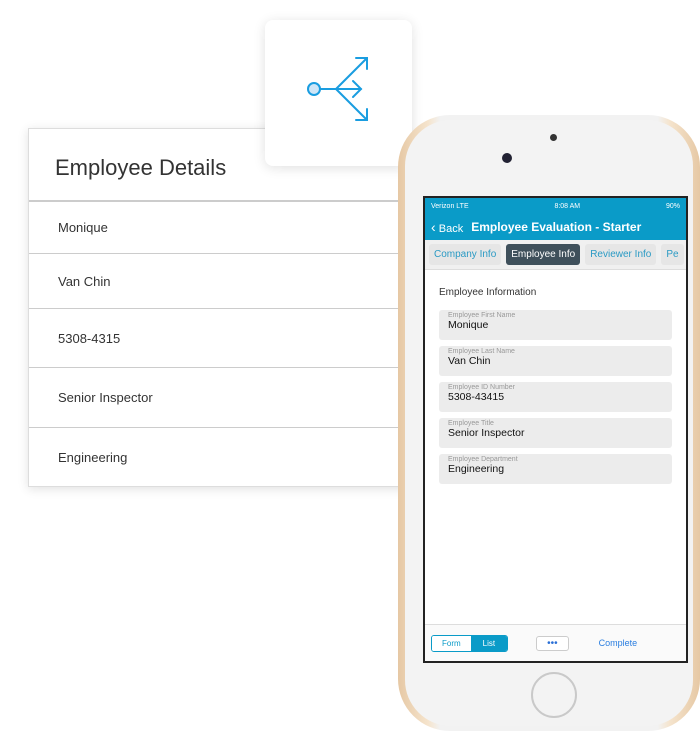  Describe the element at coordinates (468, 325) in the screenshot. I see `field-value: Monique` at that location.